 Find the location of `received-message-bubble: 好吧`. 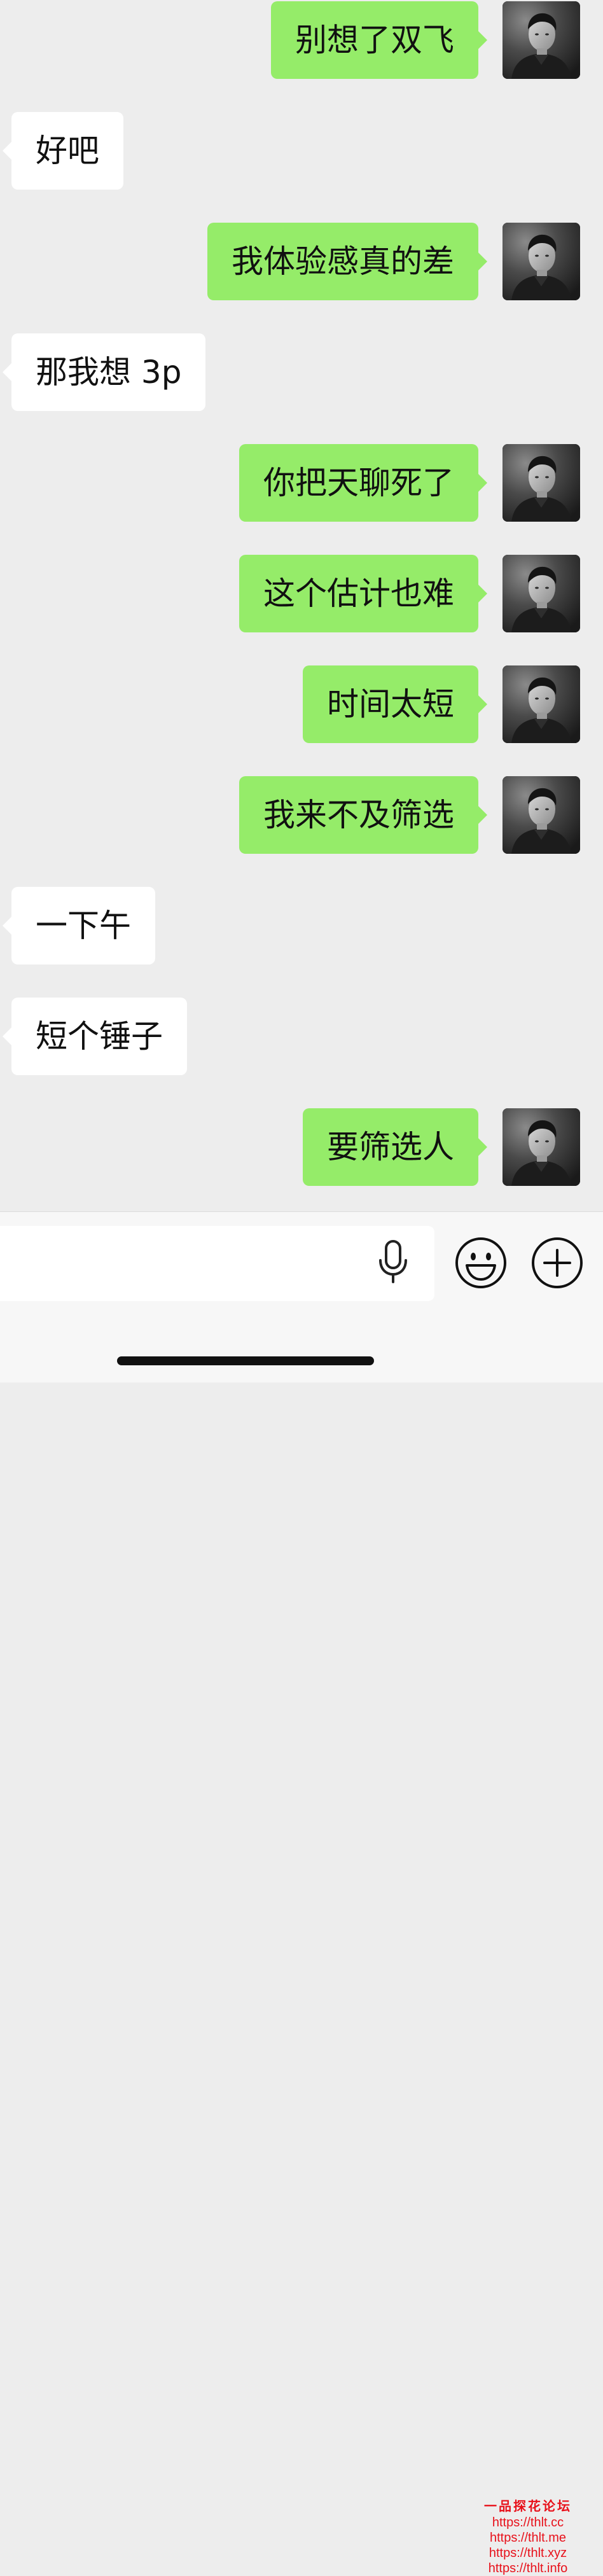

received-message-bubble: 好吧 is located at coordinates (63, 151).